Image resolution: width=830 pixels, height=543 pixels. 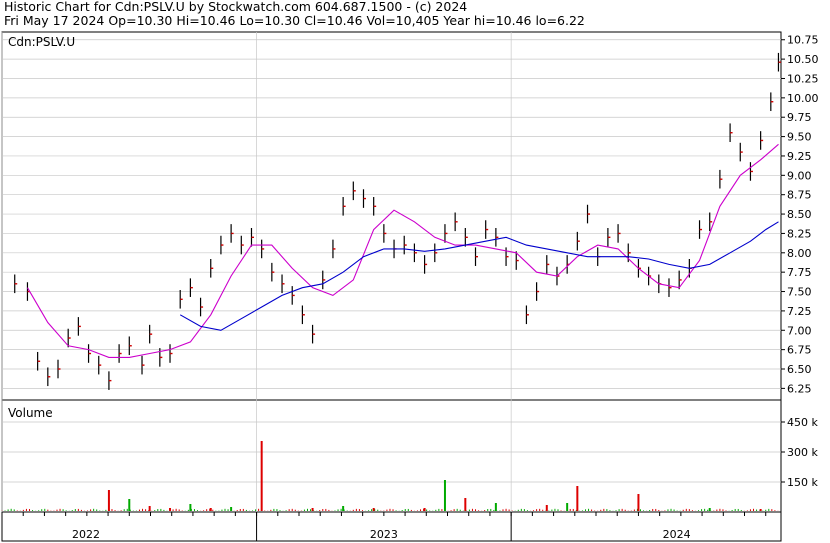 I want to click on price-tick-label: 8.50, so click(x=799, y=214).